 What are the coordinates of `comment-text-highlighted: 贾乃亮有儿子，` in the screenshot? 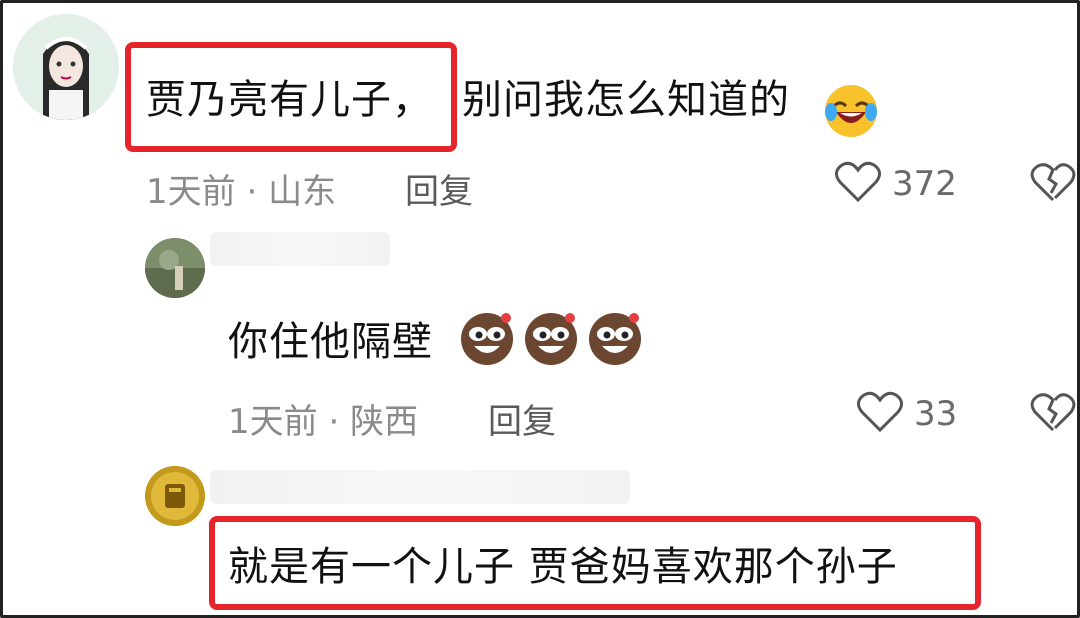 It's located at (289, 100).